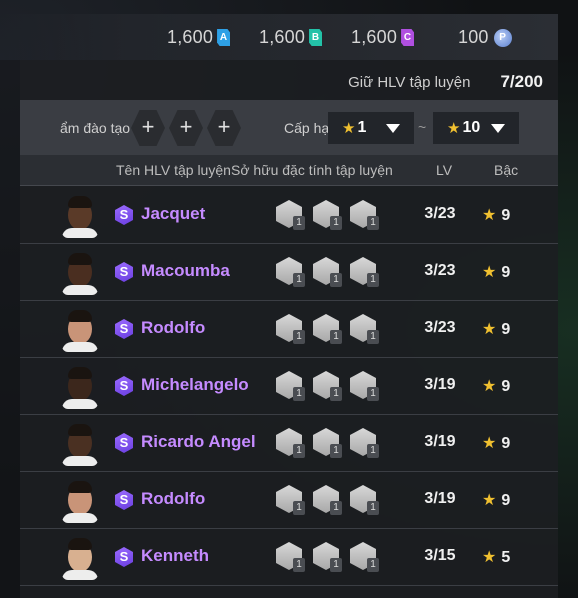 Image resolution: width=578 pixels, height=598 pixels. I want to click on ticket-b-icon: B, so click(316, 37).